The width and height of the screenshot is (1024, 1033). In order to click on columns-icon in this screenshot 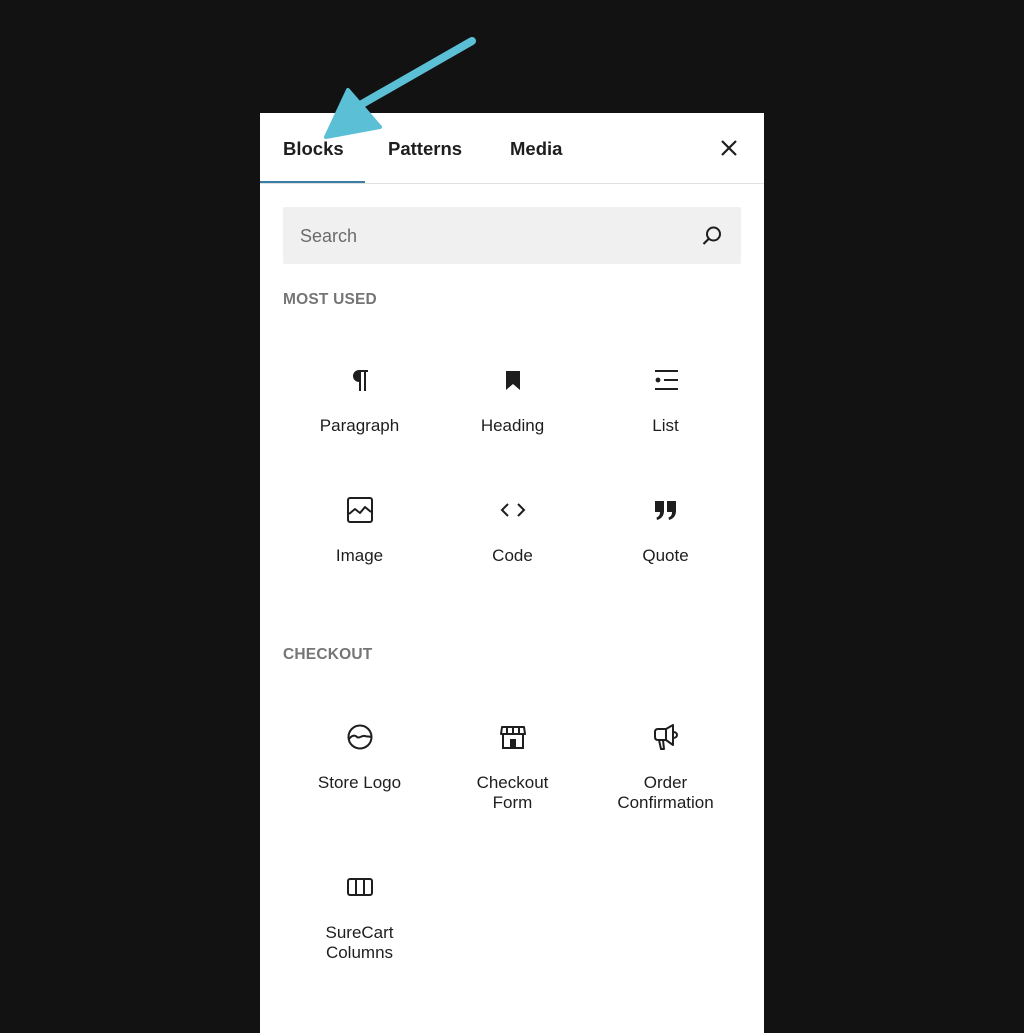, I will do `click(359, 887)`.